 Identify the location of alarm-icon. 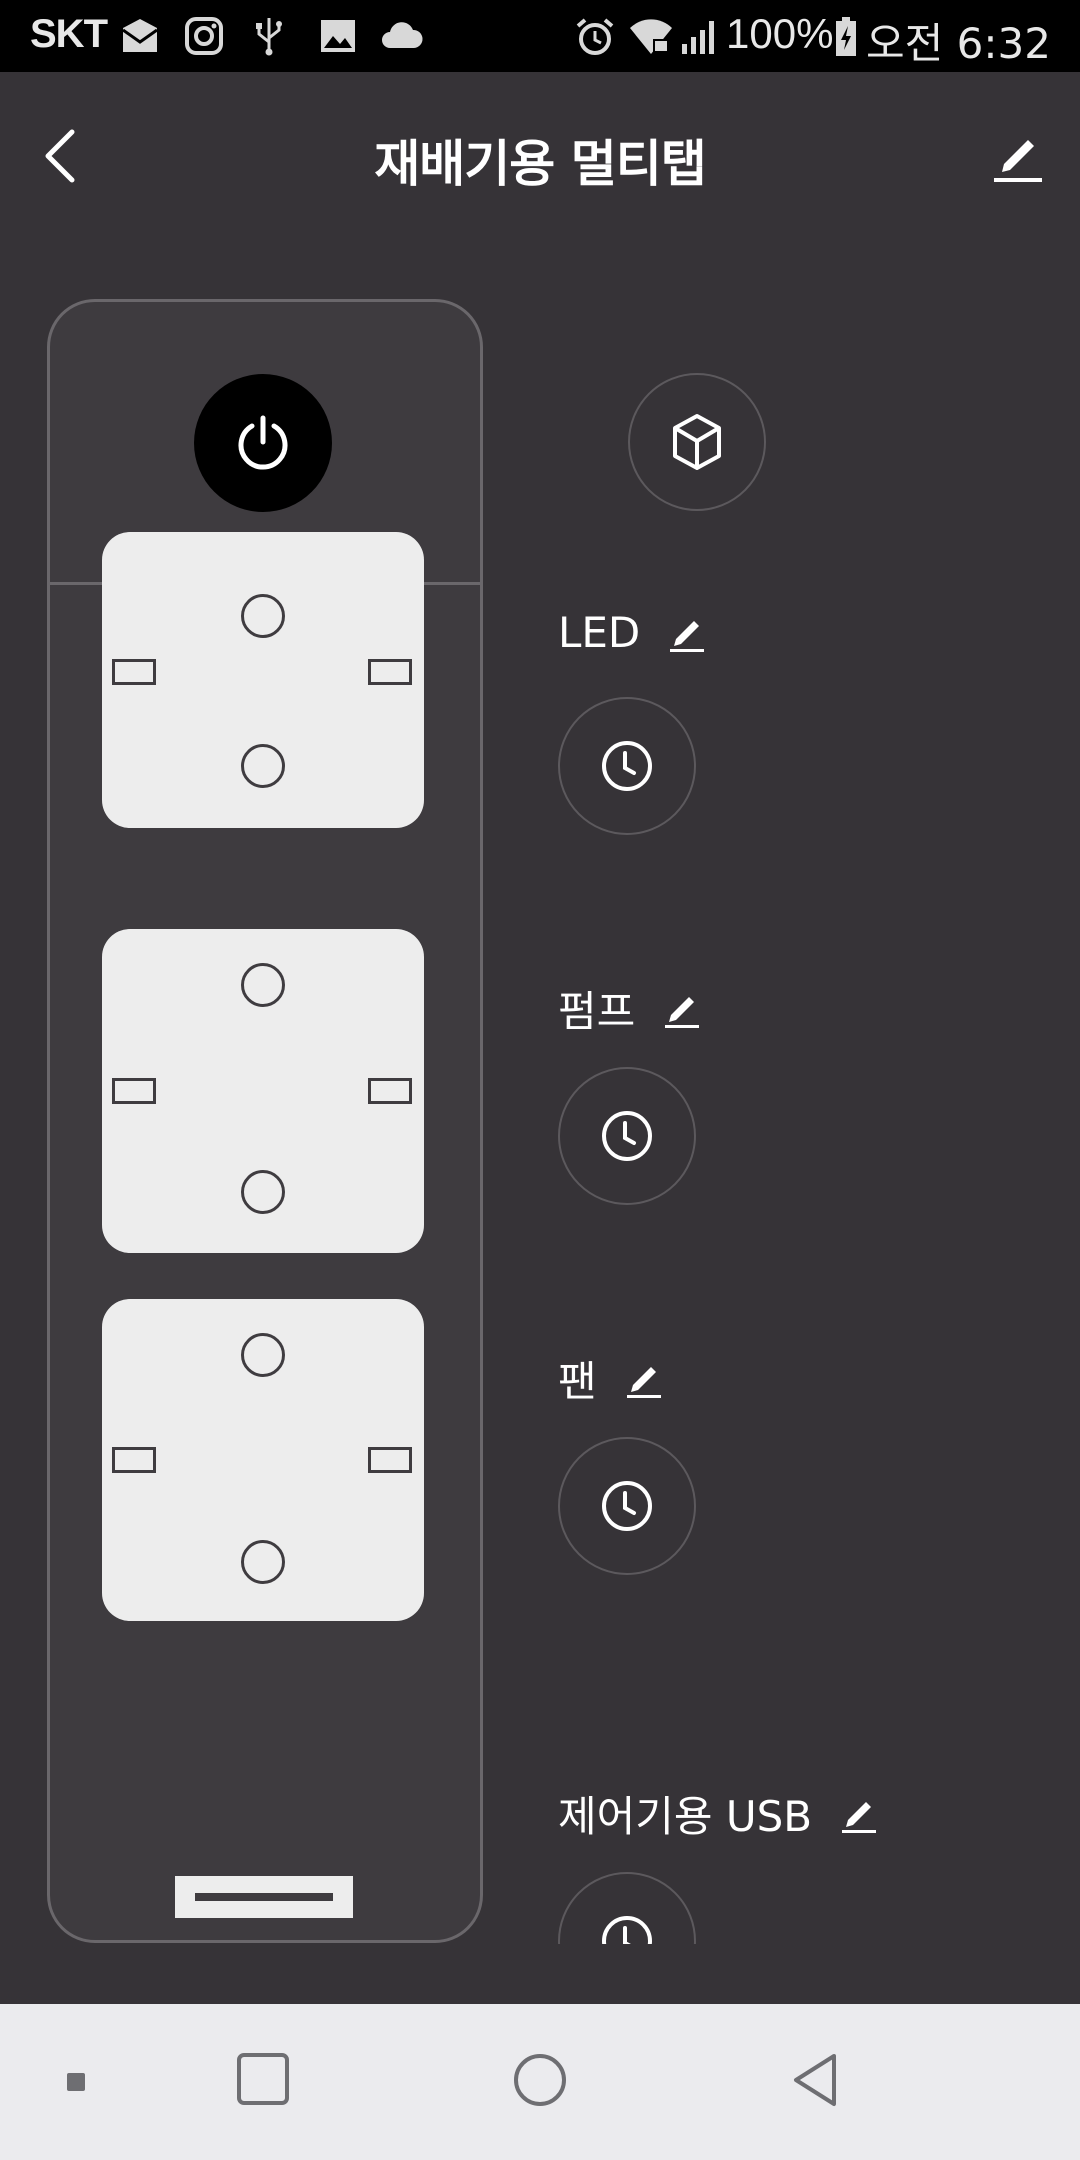
(595, 36).